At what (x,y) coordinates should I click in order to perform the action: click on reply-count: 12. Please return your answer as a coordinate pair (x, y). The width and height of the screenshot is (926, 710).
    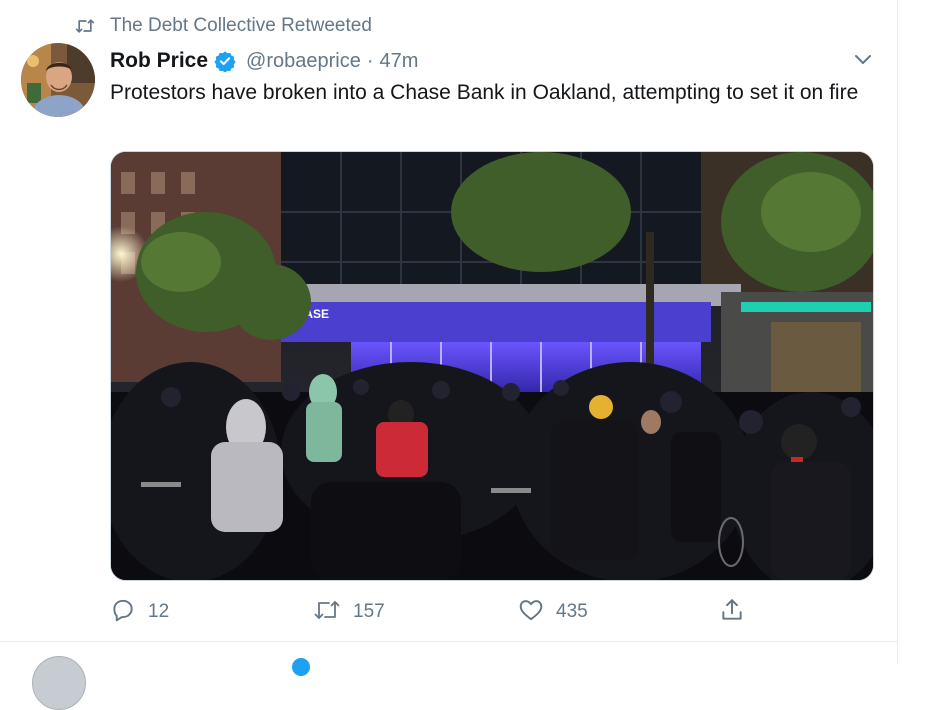
    Looking at the image, I should click on (159, 611).